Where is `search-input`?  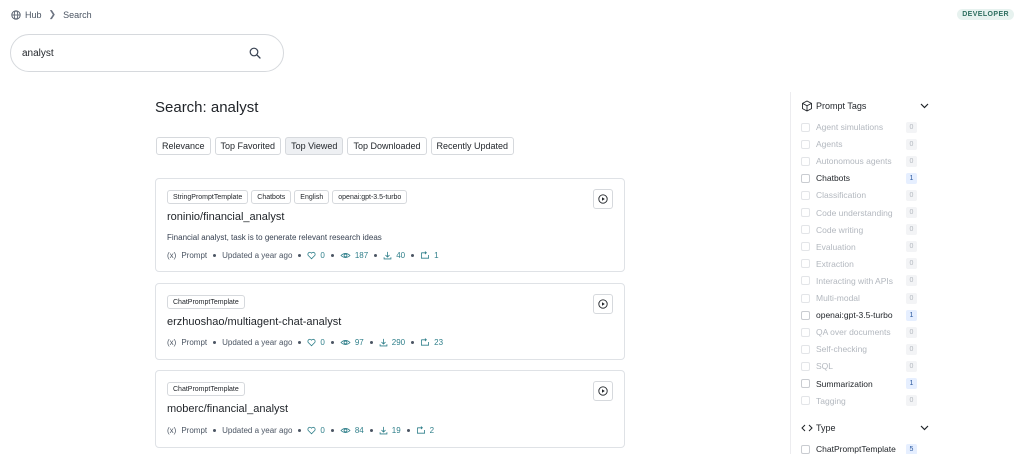
search-input is located at coordinates (132, 53).